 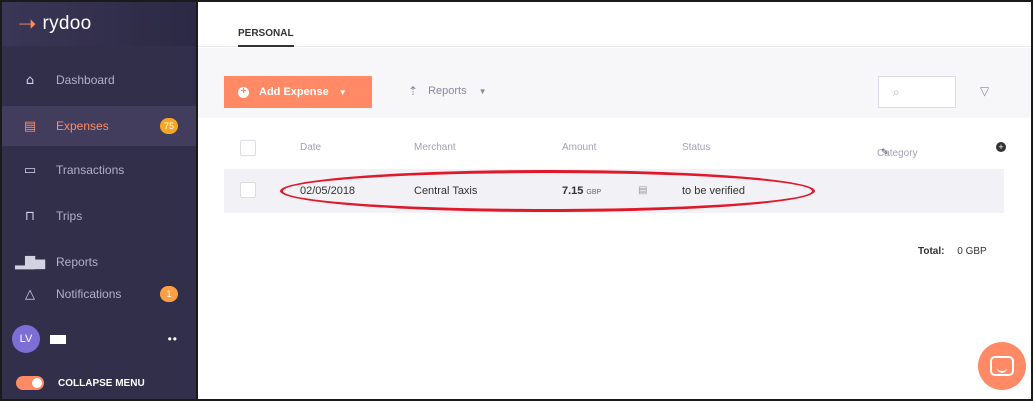 I want to click on filter-icon: ▽, so click(x=984, y=91).